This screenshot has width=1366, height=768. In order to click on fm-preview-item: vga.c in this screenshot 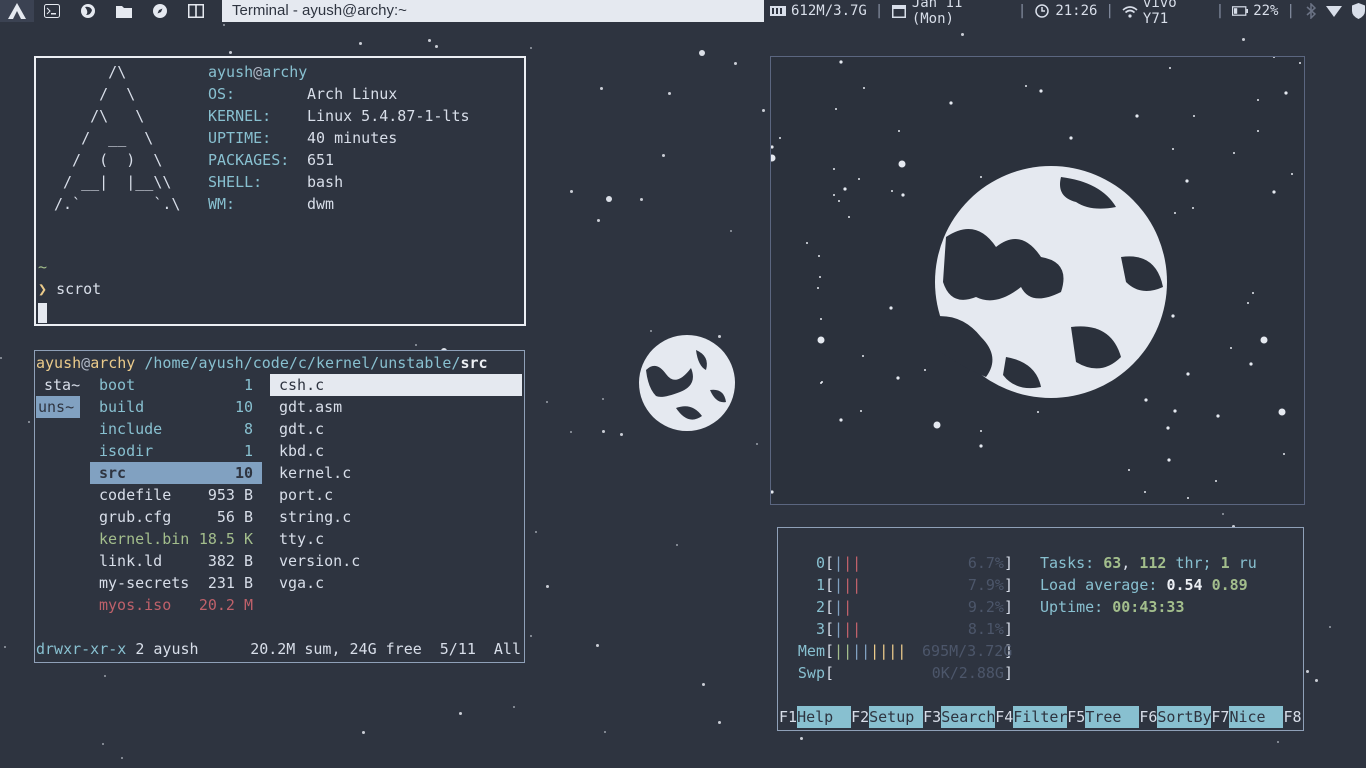, I will do `click(396, 583)`.